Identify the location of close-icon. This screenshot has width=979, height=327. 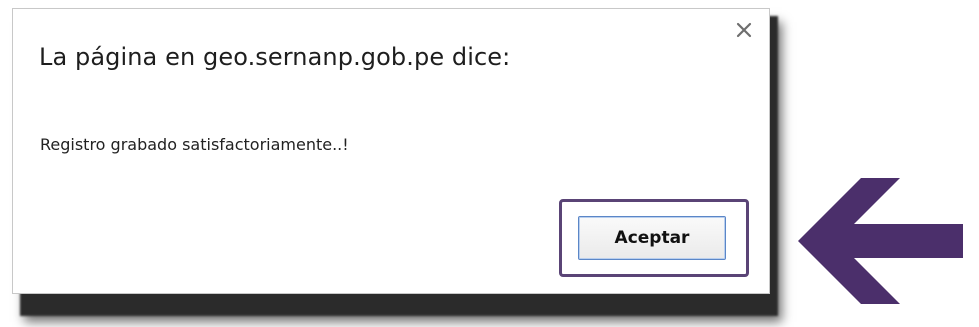
(744, 30).